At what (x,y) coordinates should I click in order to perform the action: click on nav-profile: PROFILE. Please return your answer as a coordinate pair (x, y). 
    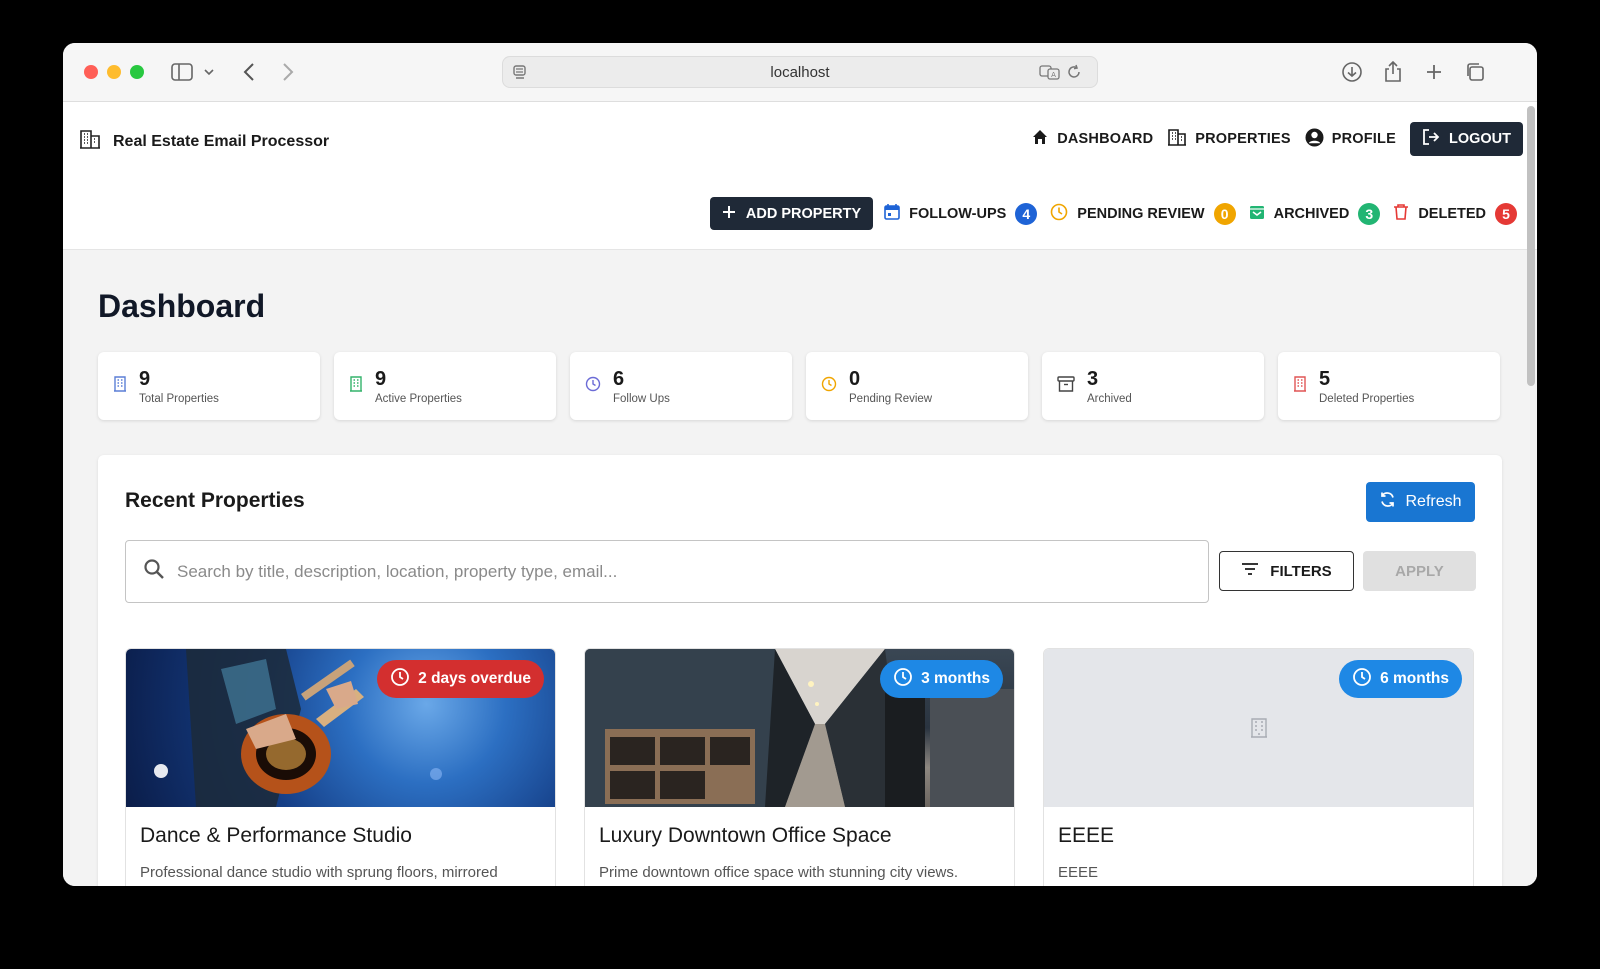
    Looking at the image, I should click on (1350, 139).